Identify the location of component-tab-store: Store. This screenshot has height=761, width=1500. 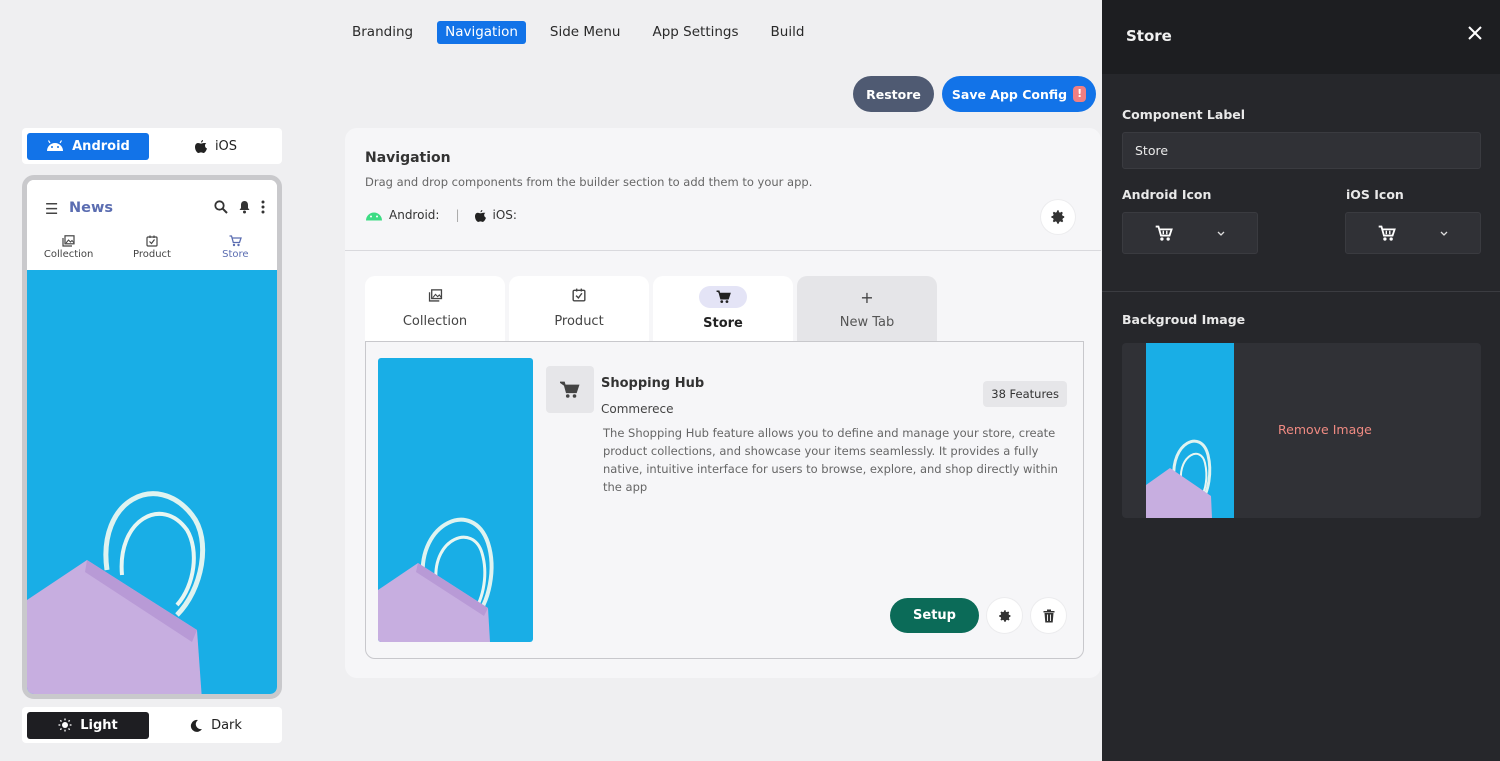
(723, 308).